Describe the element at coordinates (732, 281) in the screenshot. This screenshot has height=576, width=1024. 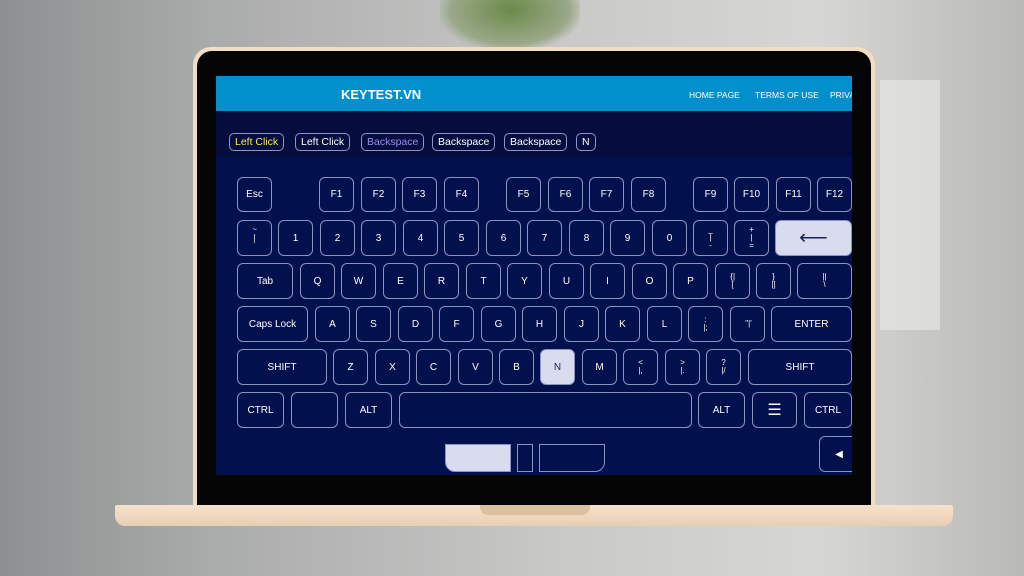
I see `key-symbol-2-11: {|[` at that location.